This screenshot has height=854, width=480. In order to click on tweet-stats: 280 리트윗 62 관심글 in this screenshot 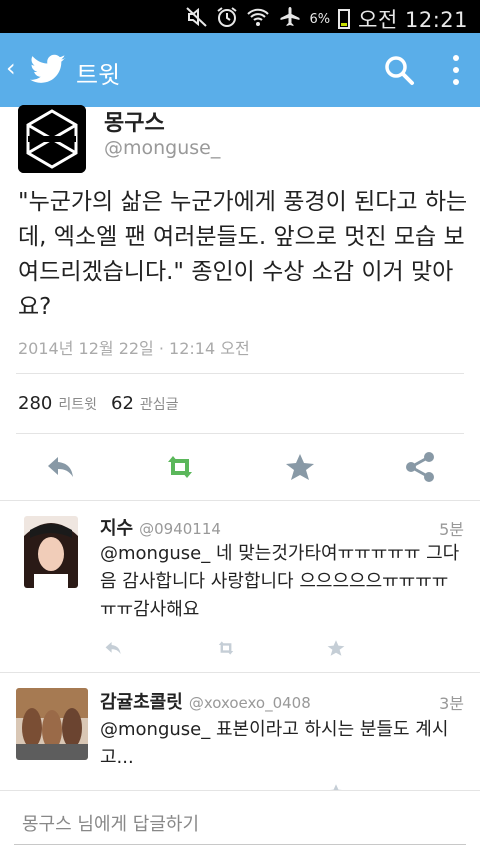, I will do `click(105, 403)`.